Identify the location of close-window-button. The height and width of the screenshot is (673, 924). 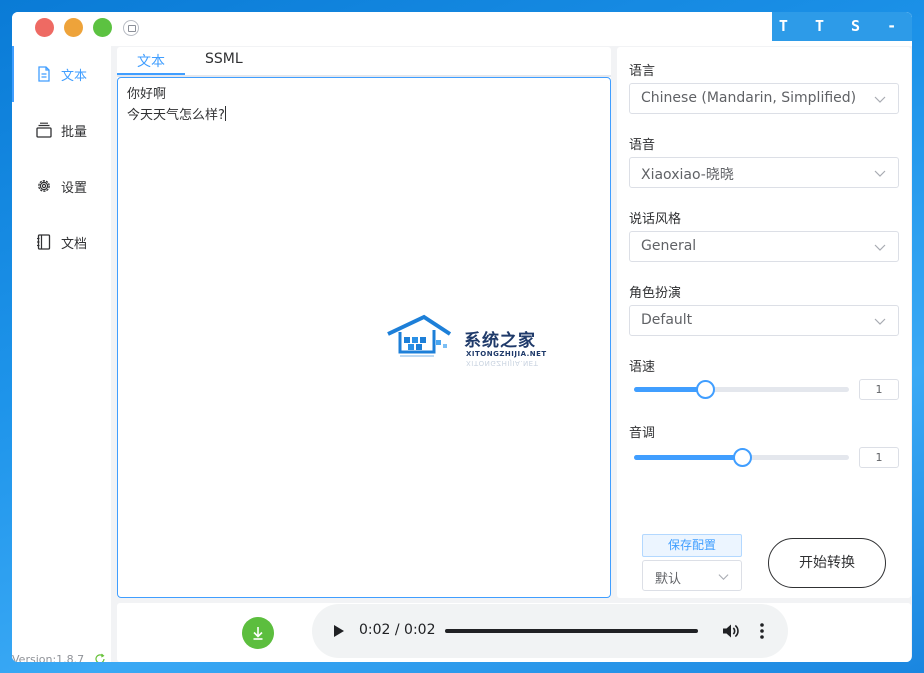
(44, 27).